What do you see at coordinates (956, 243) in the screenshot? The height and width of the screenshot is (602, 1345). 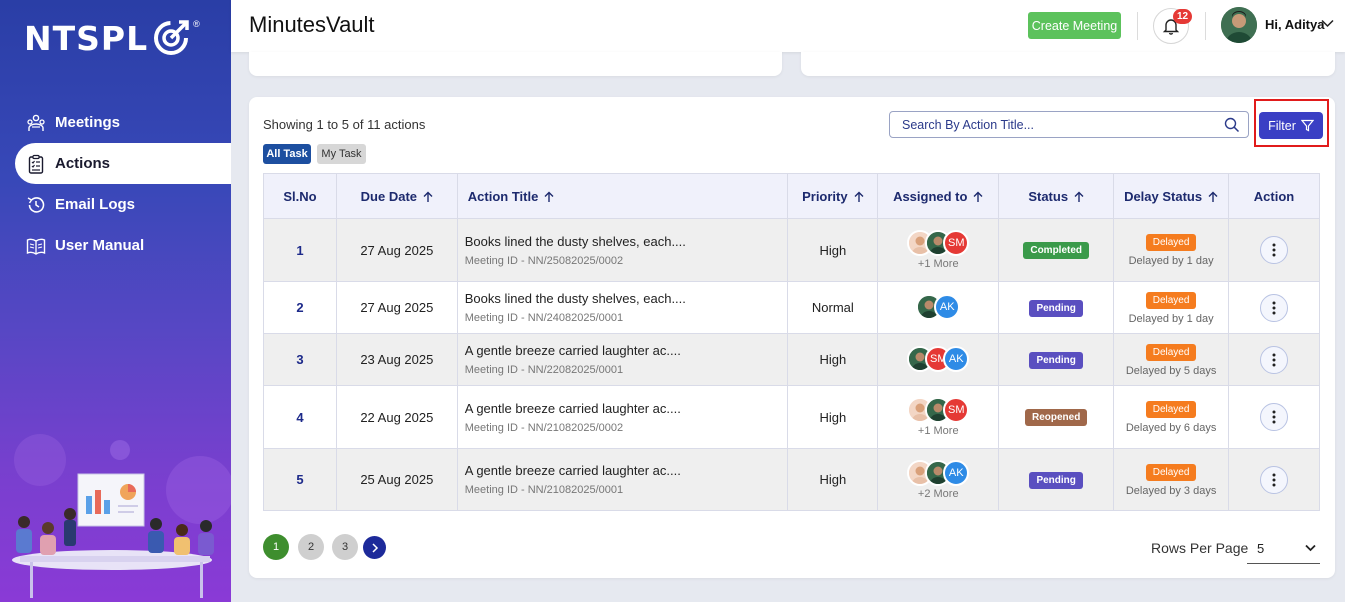 I see `assignee-avatar-sm: SM` at bounding box center [956, 243].